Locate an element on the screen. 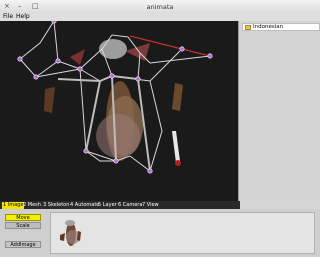 The height and width of the screenshot is (257, 320). tab-image: 1 Image is located at coordinates (13, 205).